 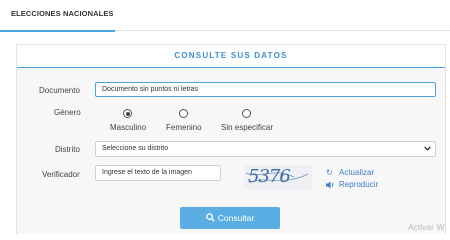 What do you see at coordinates (158, 173) in the screenshot?
I see `verificador-input: Ingrese el texto de la imagen` at bounding box center [158, 173].